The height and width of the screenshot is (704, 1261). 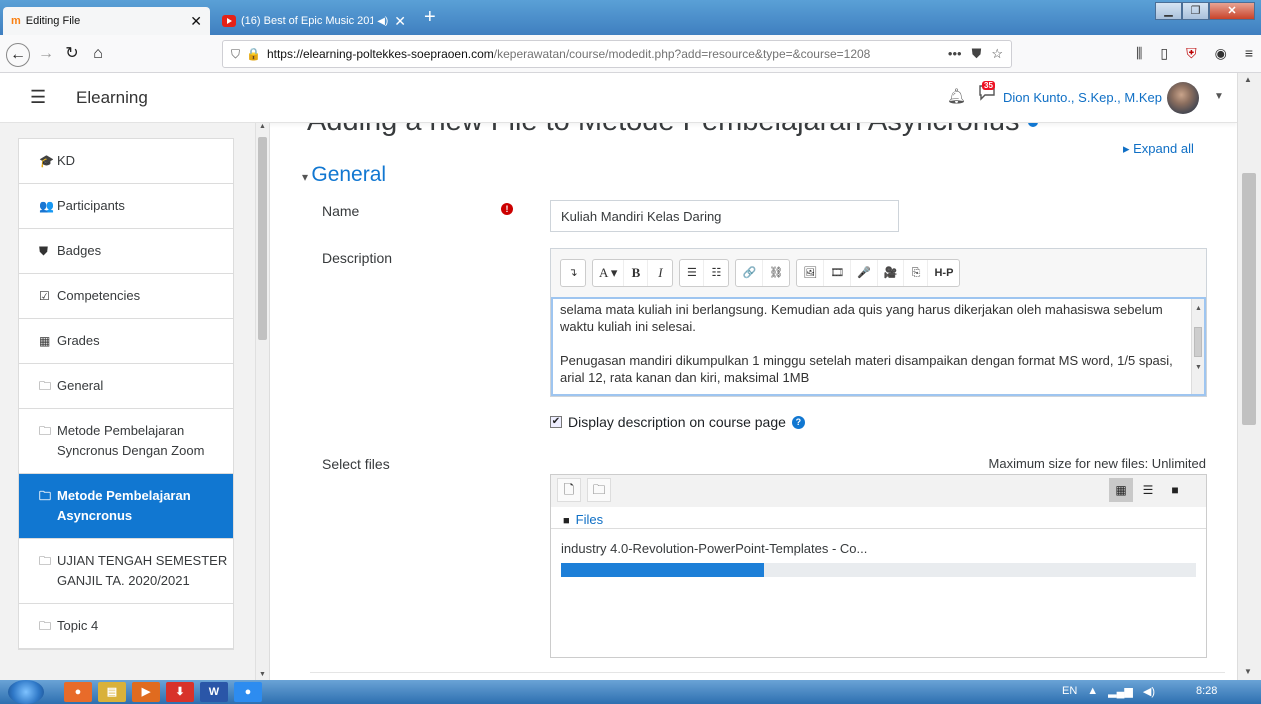 I want to click on sidebar-item-participants: 👥 Participants, so click(x=126, y=206).